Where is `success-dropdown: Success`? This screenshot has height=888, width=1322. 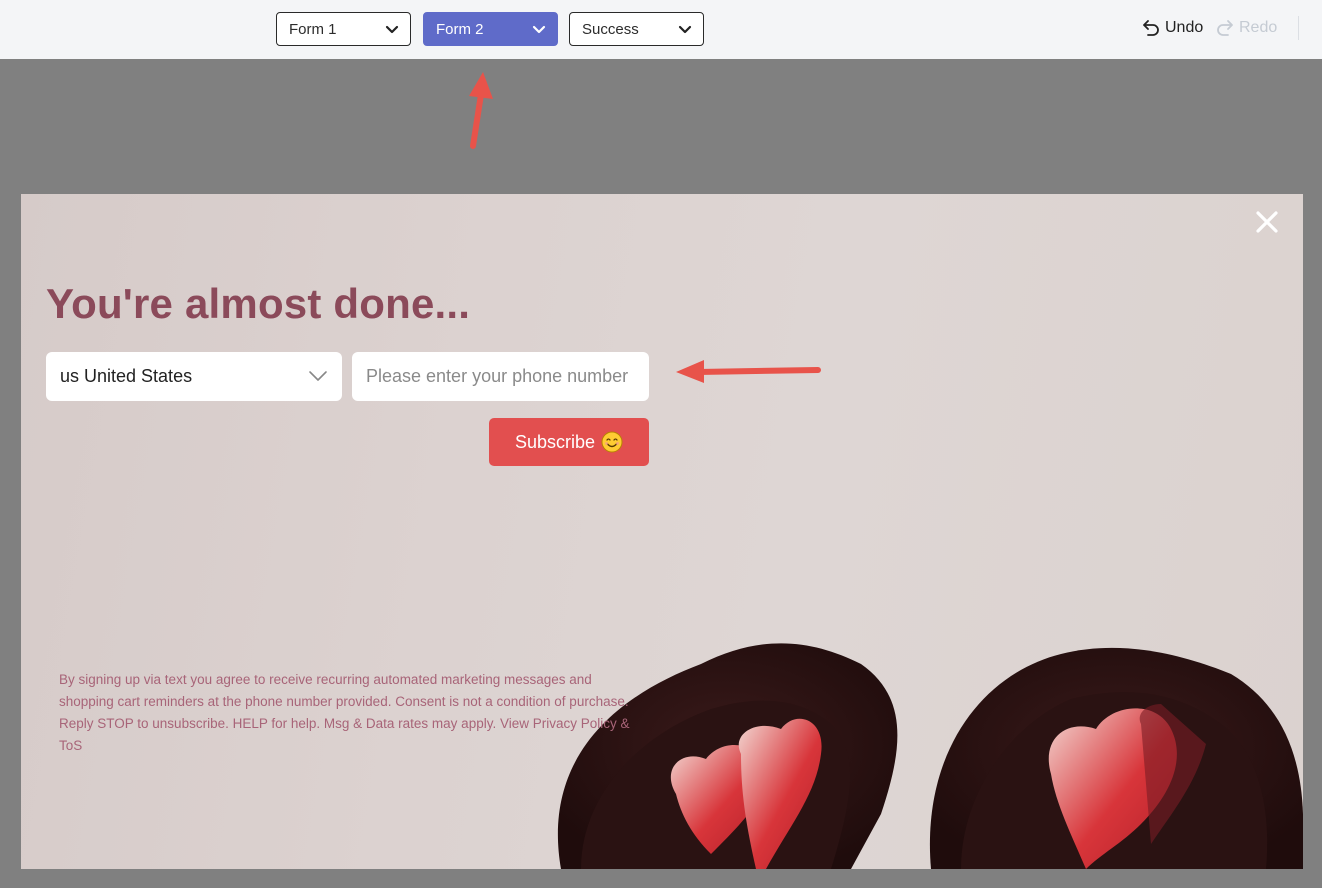
success-dropdown: Success is located at coordinates (636, 29).